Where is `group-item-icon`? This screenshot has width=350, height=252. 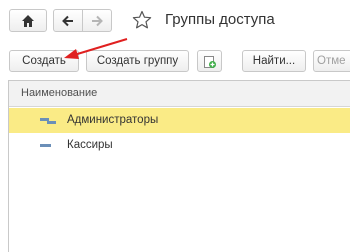 group-item-icon is located at coordinates (48, 121).